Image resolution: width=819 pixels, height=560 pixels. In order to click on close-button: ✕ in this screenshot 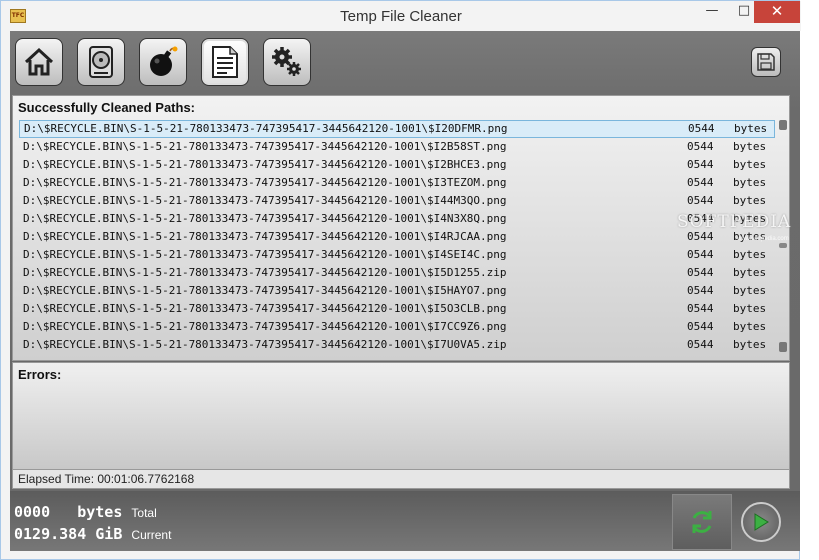, I will do `click(777, 12)`.